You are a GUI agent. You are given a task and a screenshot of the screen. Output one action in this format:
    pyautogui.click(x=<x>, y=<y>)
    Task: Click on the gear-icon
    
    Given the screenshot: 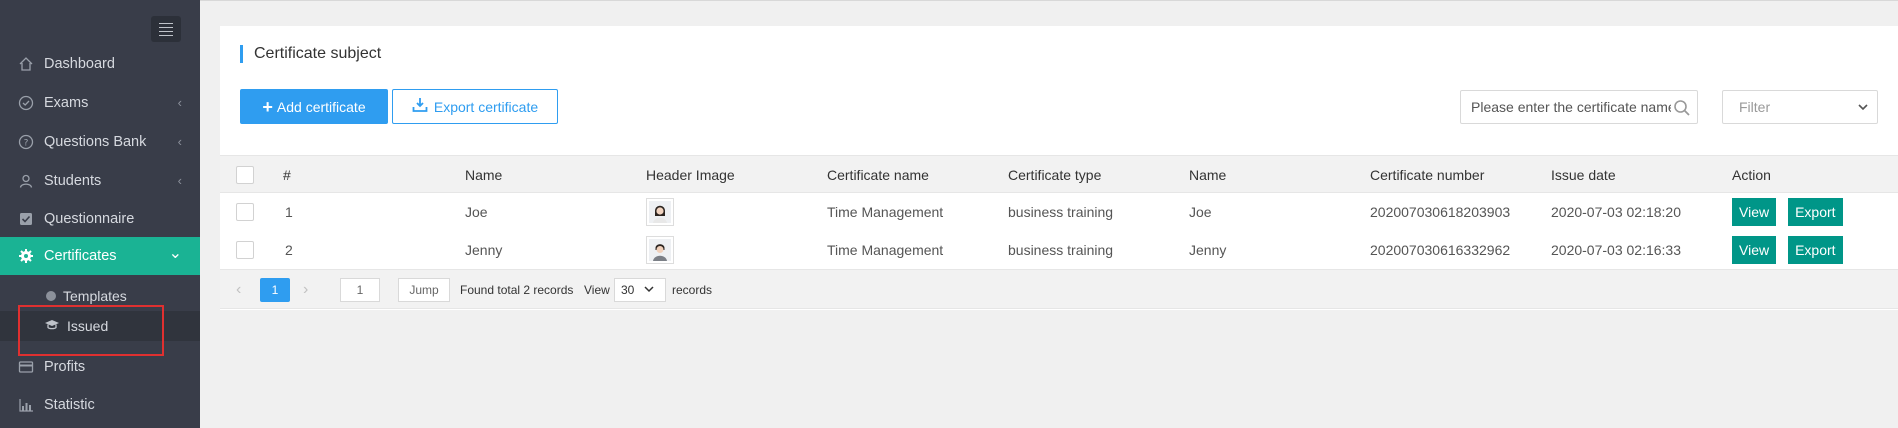 What is the action you would take?
    pyautogui.click(x=26, y=256)
    